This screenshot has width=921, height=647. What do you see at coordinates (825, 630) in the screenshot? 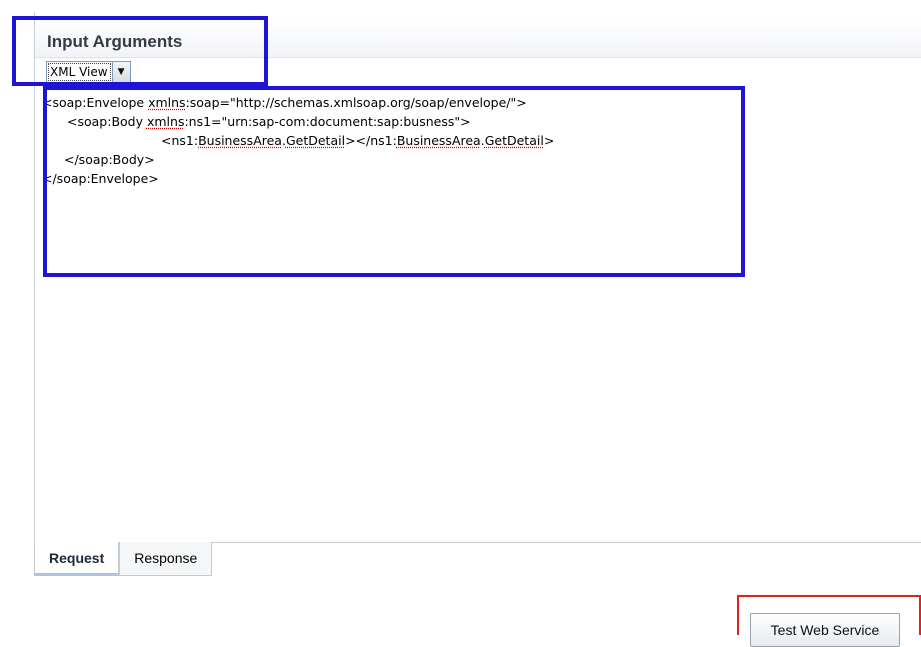
I see `test-web-service-button: Test Web Service` at bounding box center [825, 630].